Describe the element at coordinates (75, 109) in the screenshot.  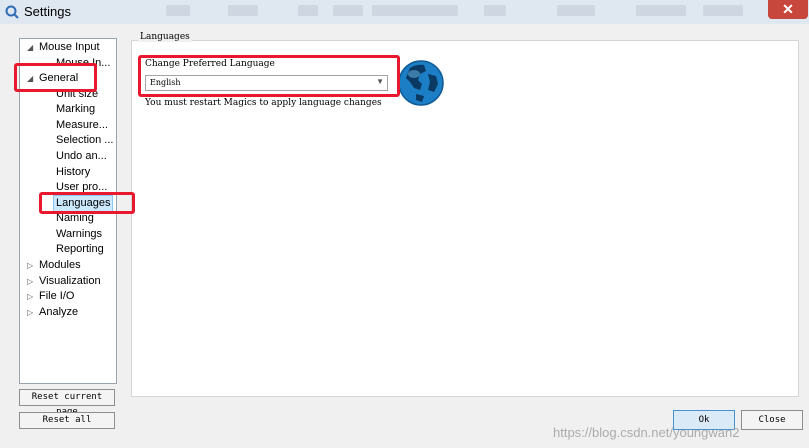
I see `tree-item-marking: Marking` at that location.